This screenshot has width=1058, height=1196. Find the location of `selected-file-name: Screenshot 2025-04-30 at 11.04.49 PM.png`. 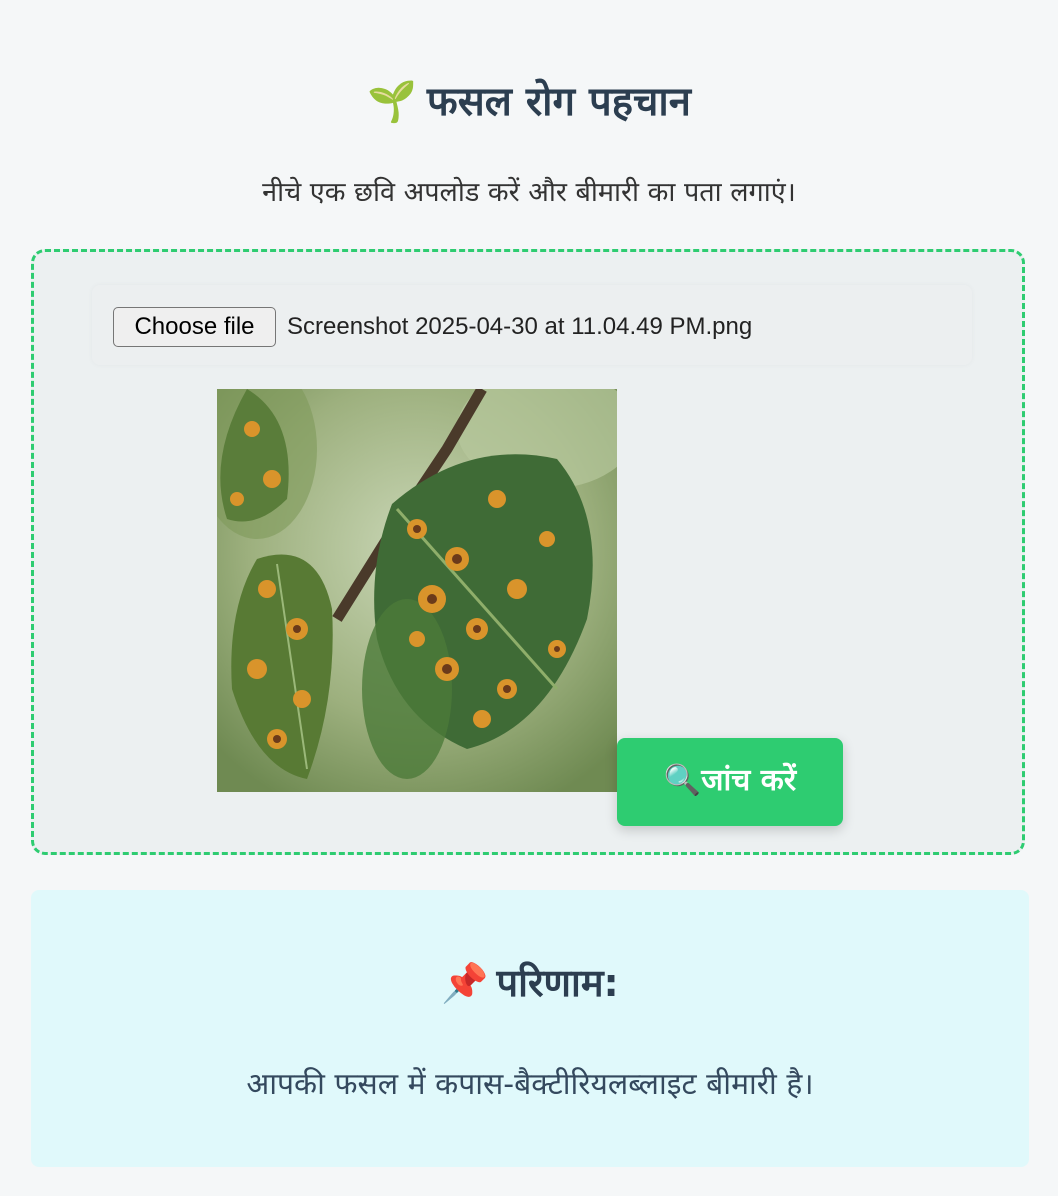

selected-file-name: Screenshot 2025-04-30 at 11.04.49 PM.png is located at coordinates (520, 326).